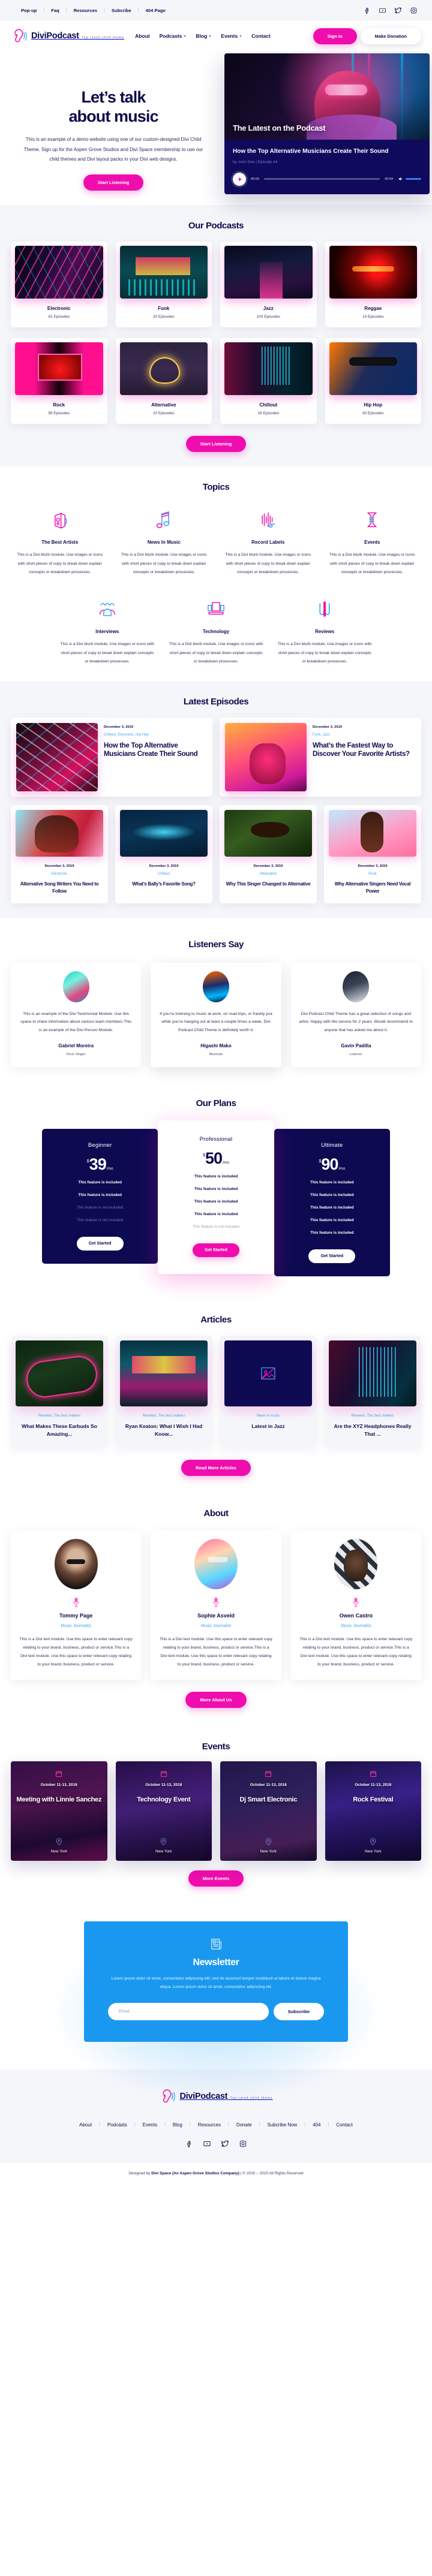 The width and height of the screenshot is (432, 2576). I want to click on podcast-card: Chillout 18 Episodes, so click(268, 381).